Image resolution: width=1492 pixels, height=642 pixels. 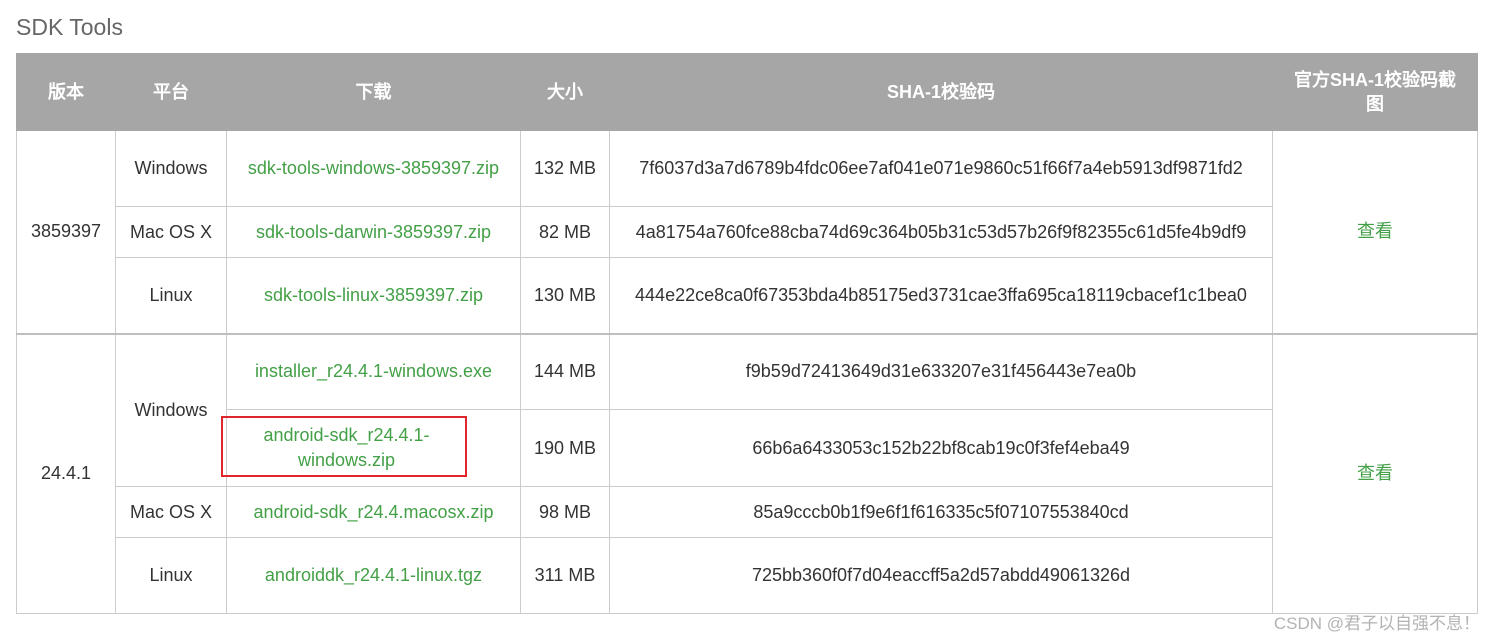 What do you see at coordinates (565, 92) in the screenshot?
I see `column-header-size: 大小` at bounding box center [565, 92].